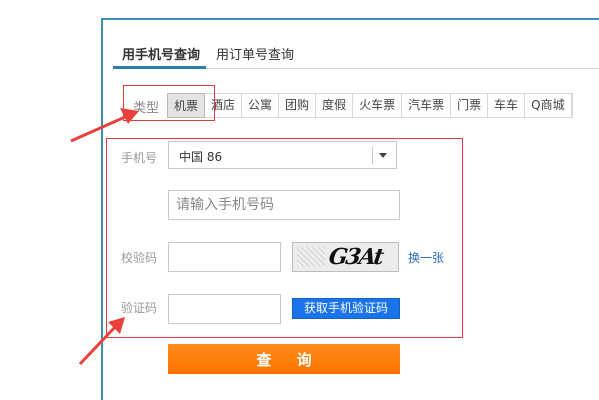 The height and width of the screenshot is (400, 599). Describe the element at coordinates (104, 125) in the screenshot. I see `arrow-to-type-icon` at that location.